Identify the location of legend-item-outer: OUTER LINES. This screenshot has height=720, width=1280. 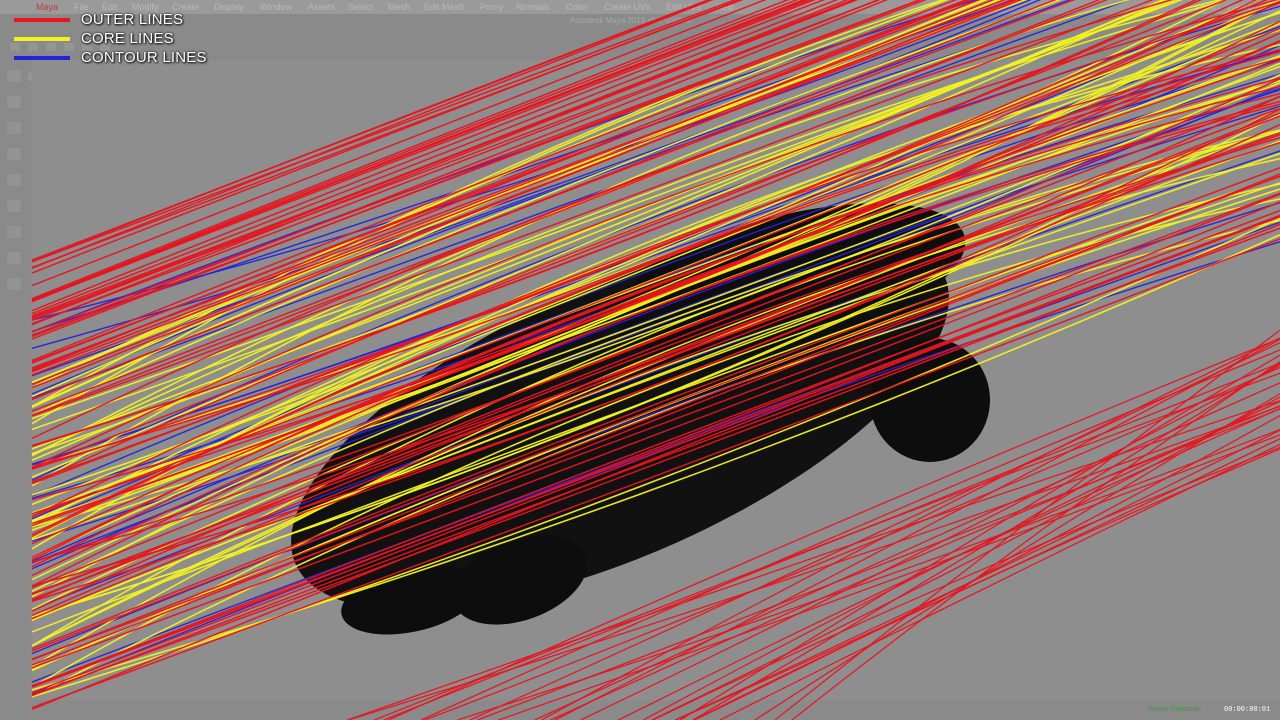
(110, 19).